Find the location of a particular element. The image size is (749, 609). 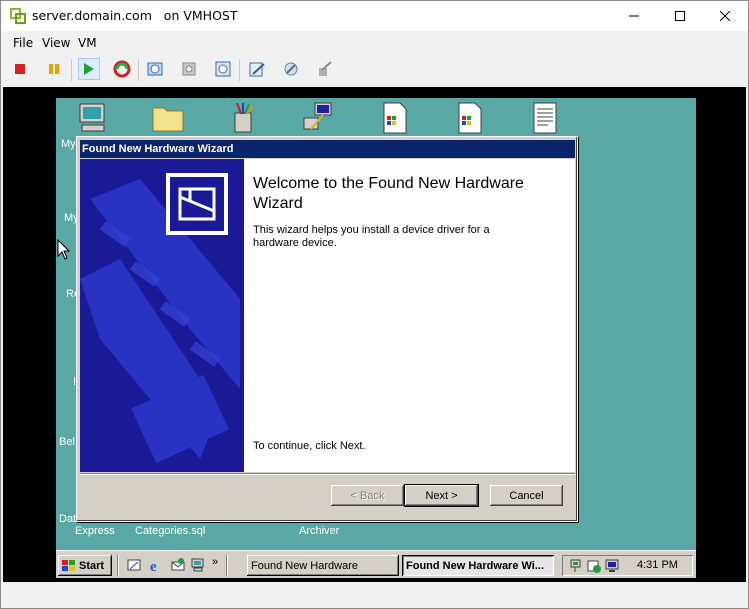

desktop-label-archiver: Archiver is located at coordinates (319, 531).